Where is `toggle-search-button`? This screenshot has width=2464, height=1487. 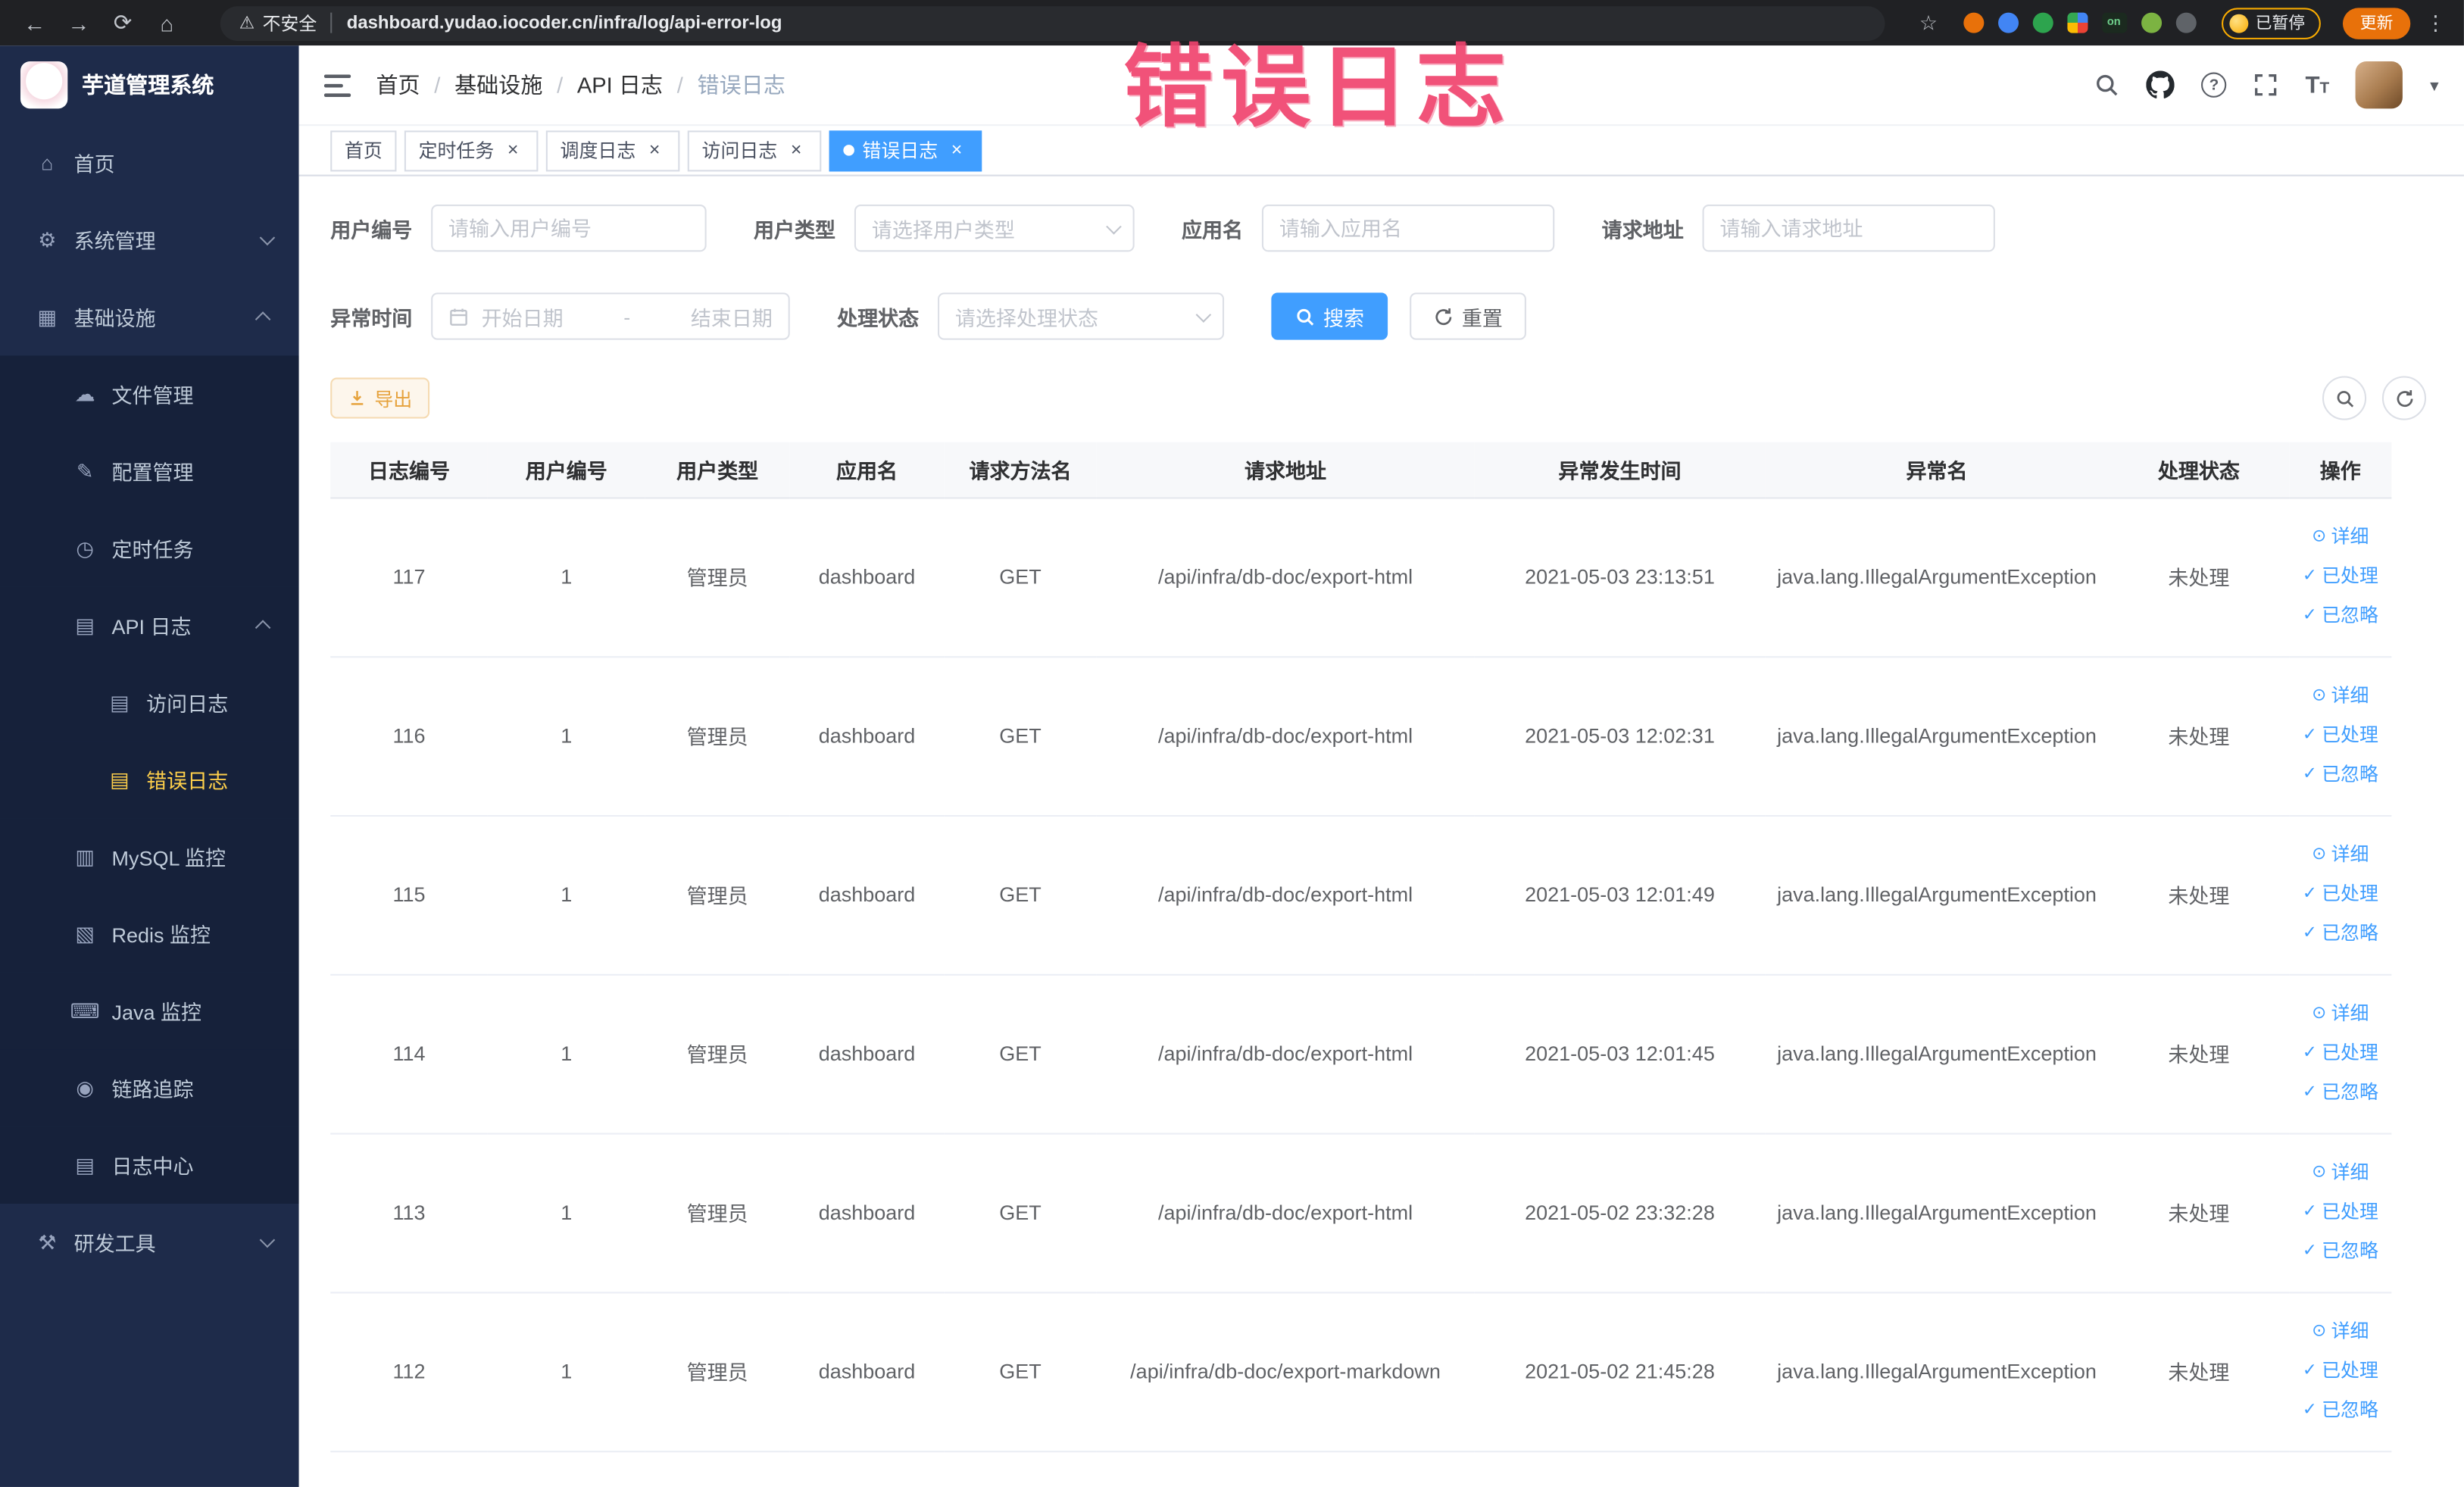 toggle-search-button is located at coordinates (2344, 398).